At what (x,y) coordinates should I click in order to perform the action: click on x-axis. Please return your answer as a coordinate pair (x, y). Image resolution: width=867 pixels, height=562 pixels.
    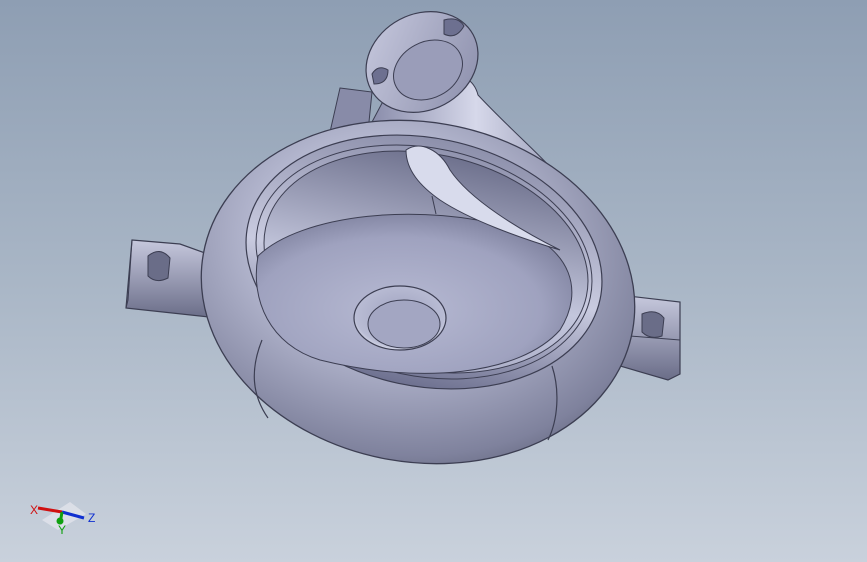
    Looking at the image, I should click on (50, 510).